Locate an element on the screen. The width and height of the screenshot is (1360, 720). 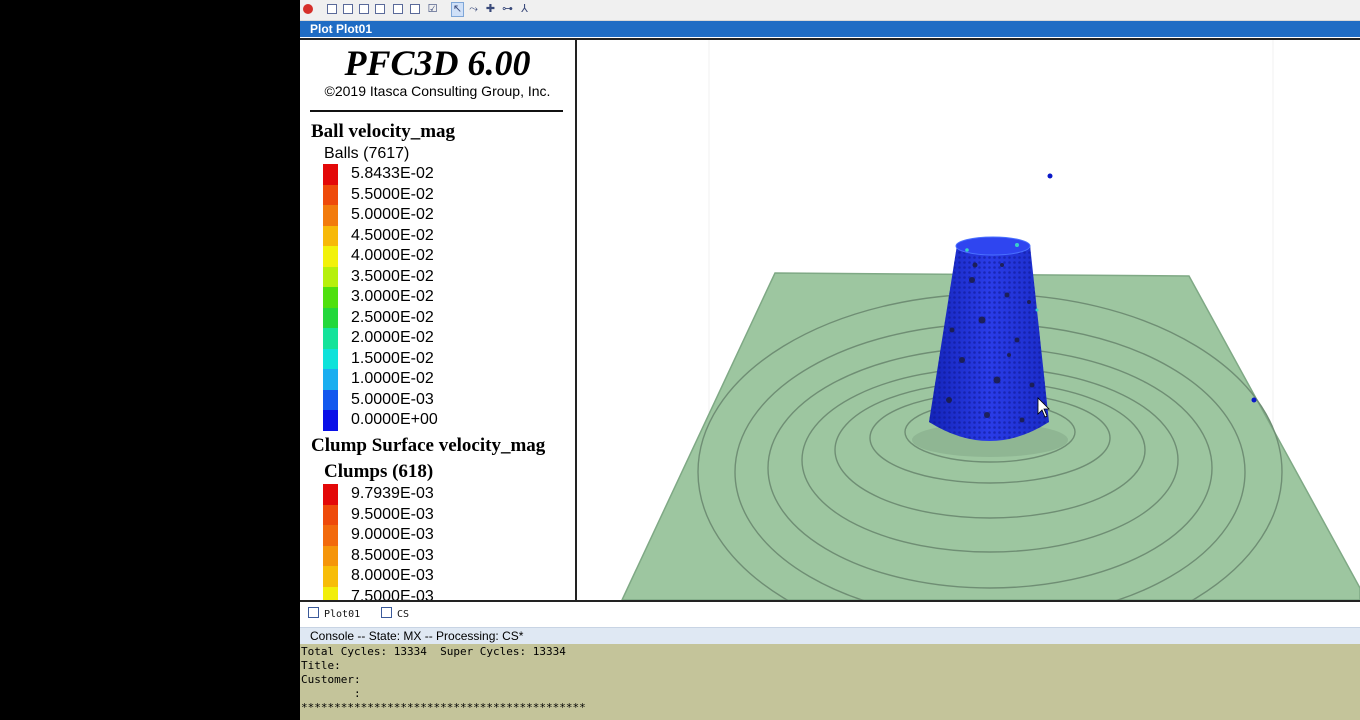
legend-value: 5.5000E-02 is located at coordinates (392, 194).